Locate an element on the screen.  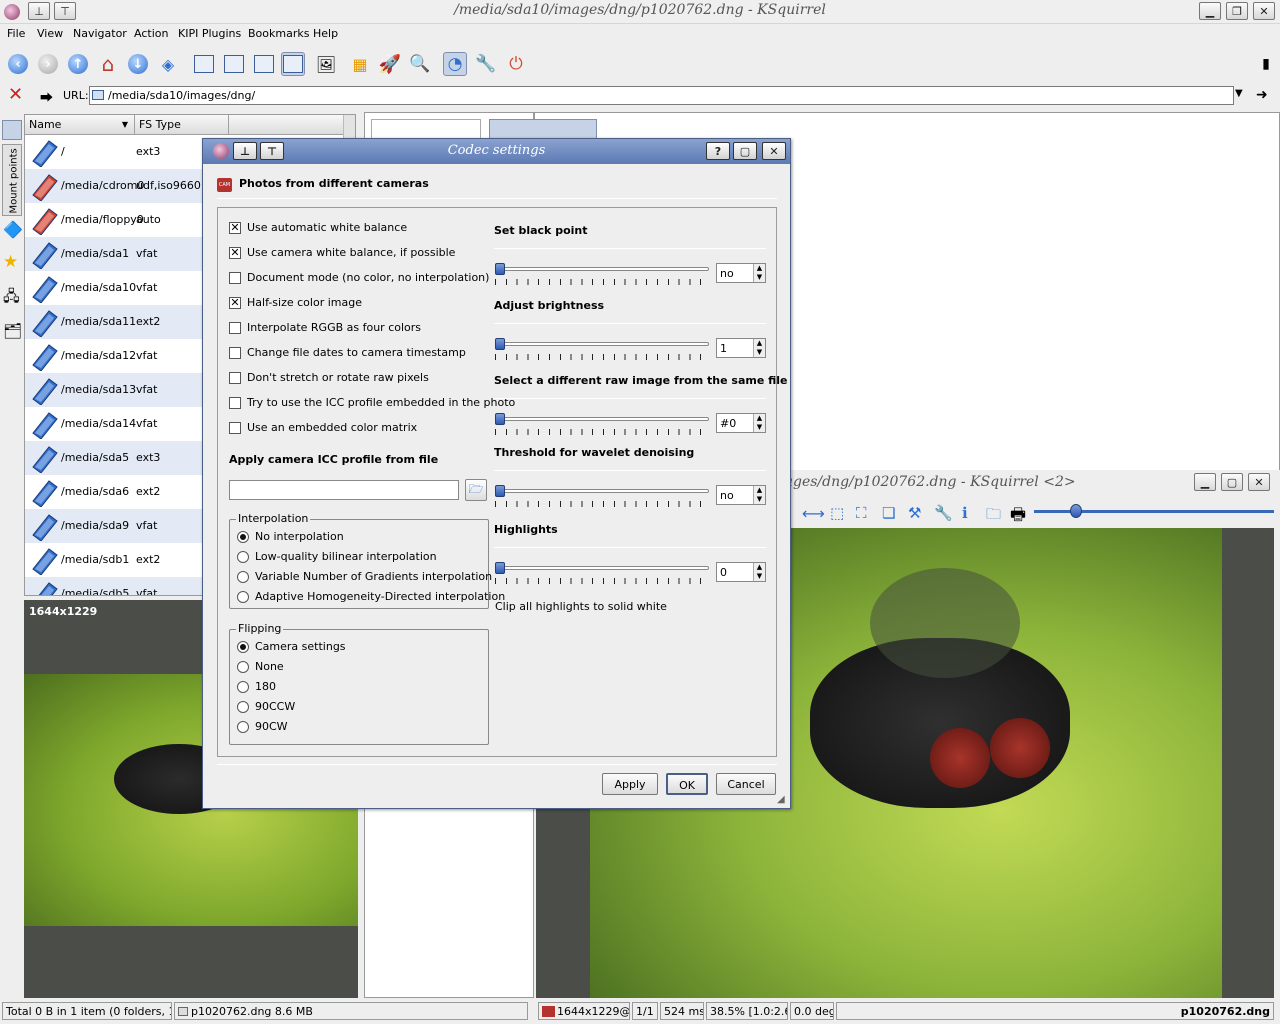
thumbnail-view-icon is located at coordinates (293, 64).